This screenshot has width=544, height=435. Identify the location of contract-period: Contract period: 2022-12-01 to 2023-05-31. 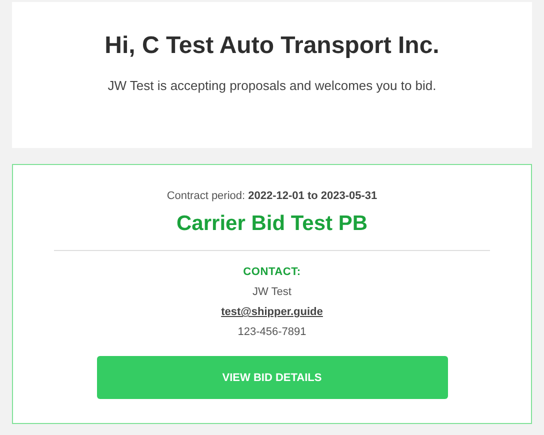
(272, 196).